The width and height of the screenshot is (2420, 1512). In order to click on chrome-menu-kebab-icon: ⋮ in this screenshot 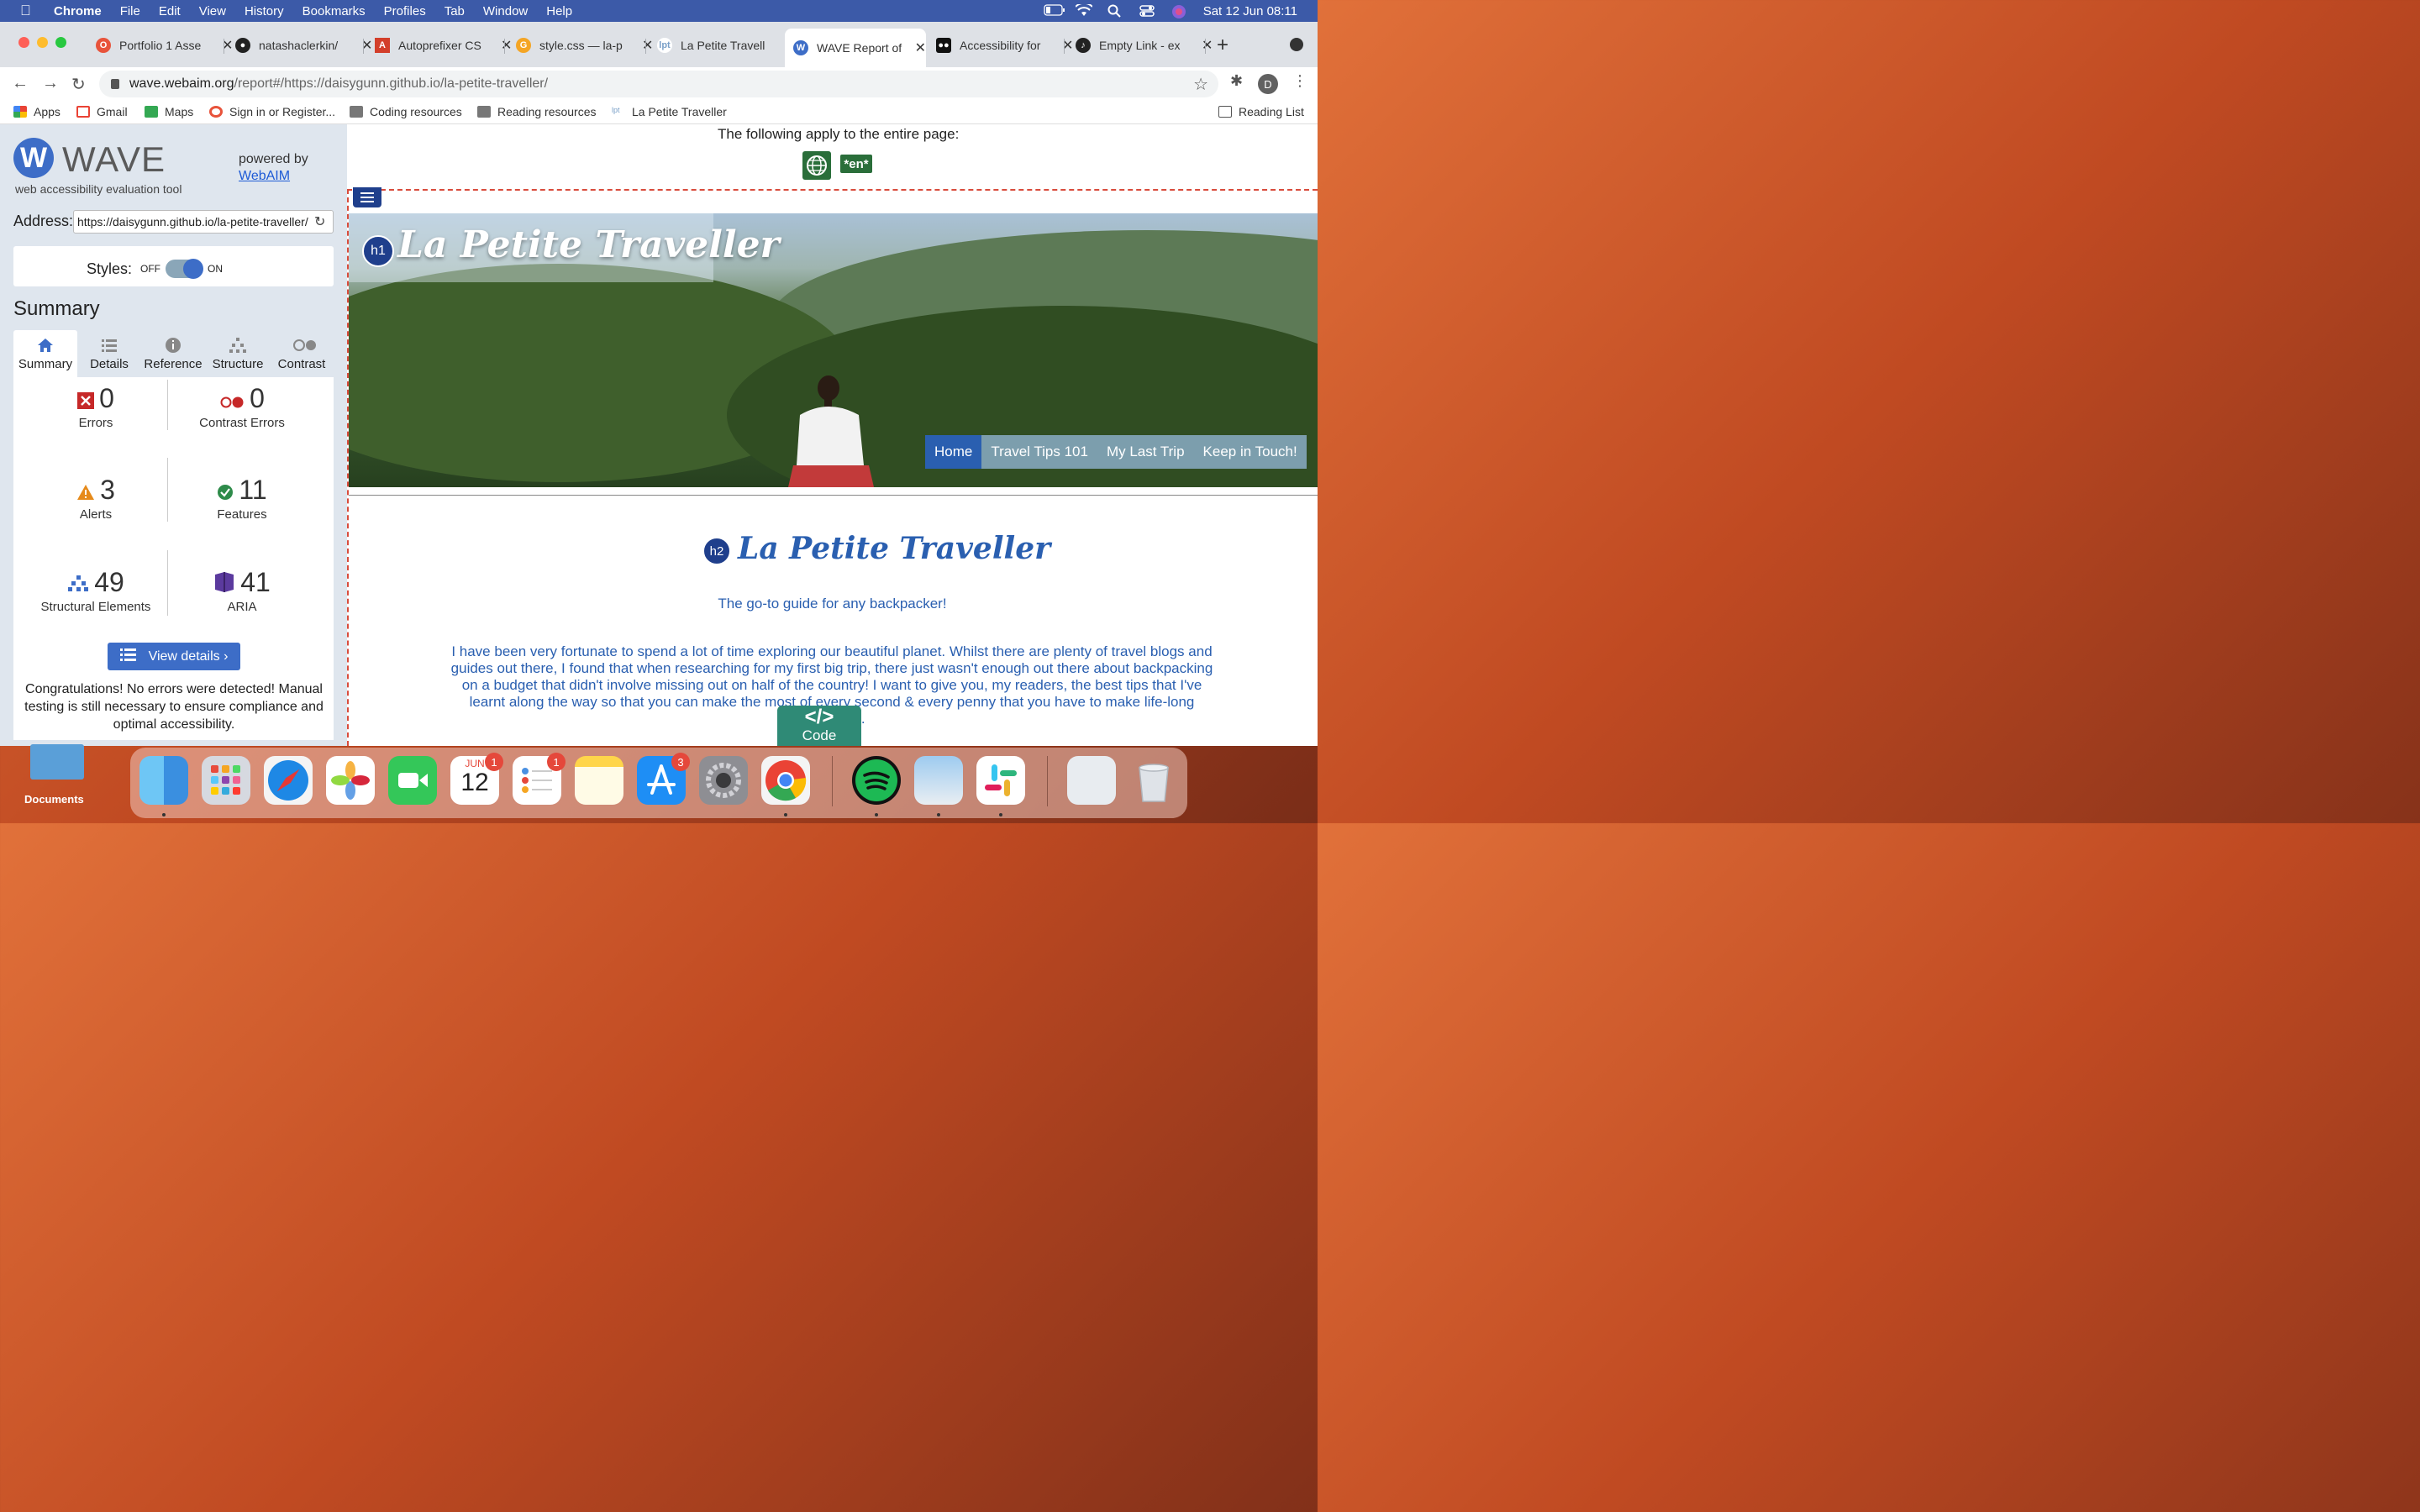, I will do `click(1299, 81)`.